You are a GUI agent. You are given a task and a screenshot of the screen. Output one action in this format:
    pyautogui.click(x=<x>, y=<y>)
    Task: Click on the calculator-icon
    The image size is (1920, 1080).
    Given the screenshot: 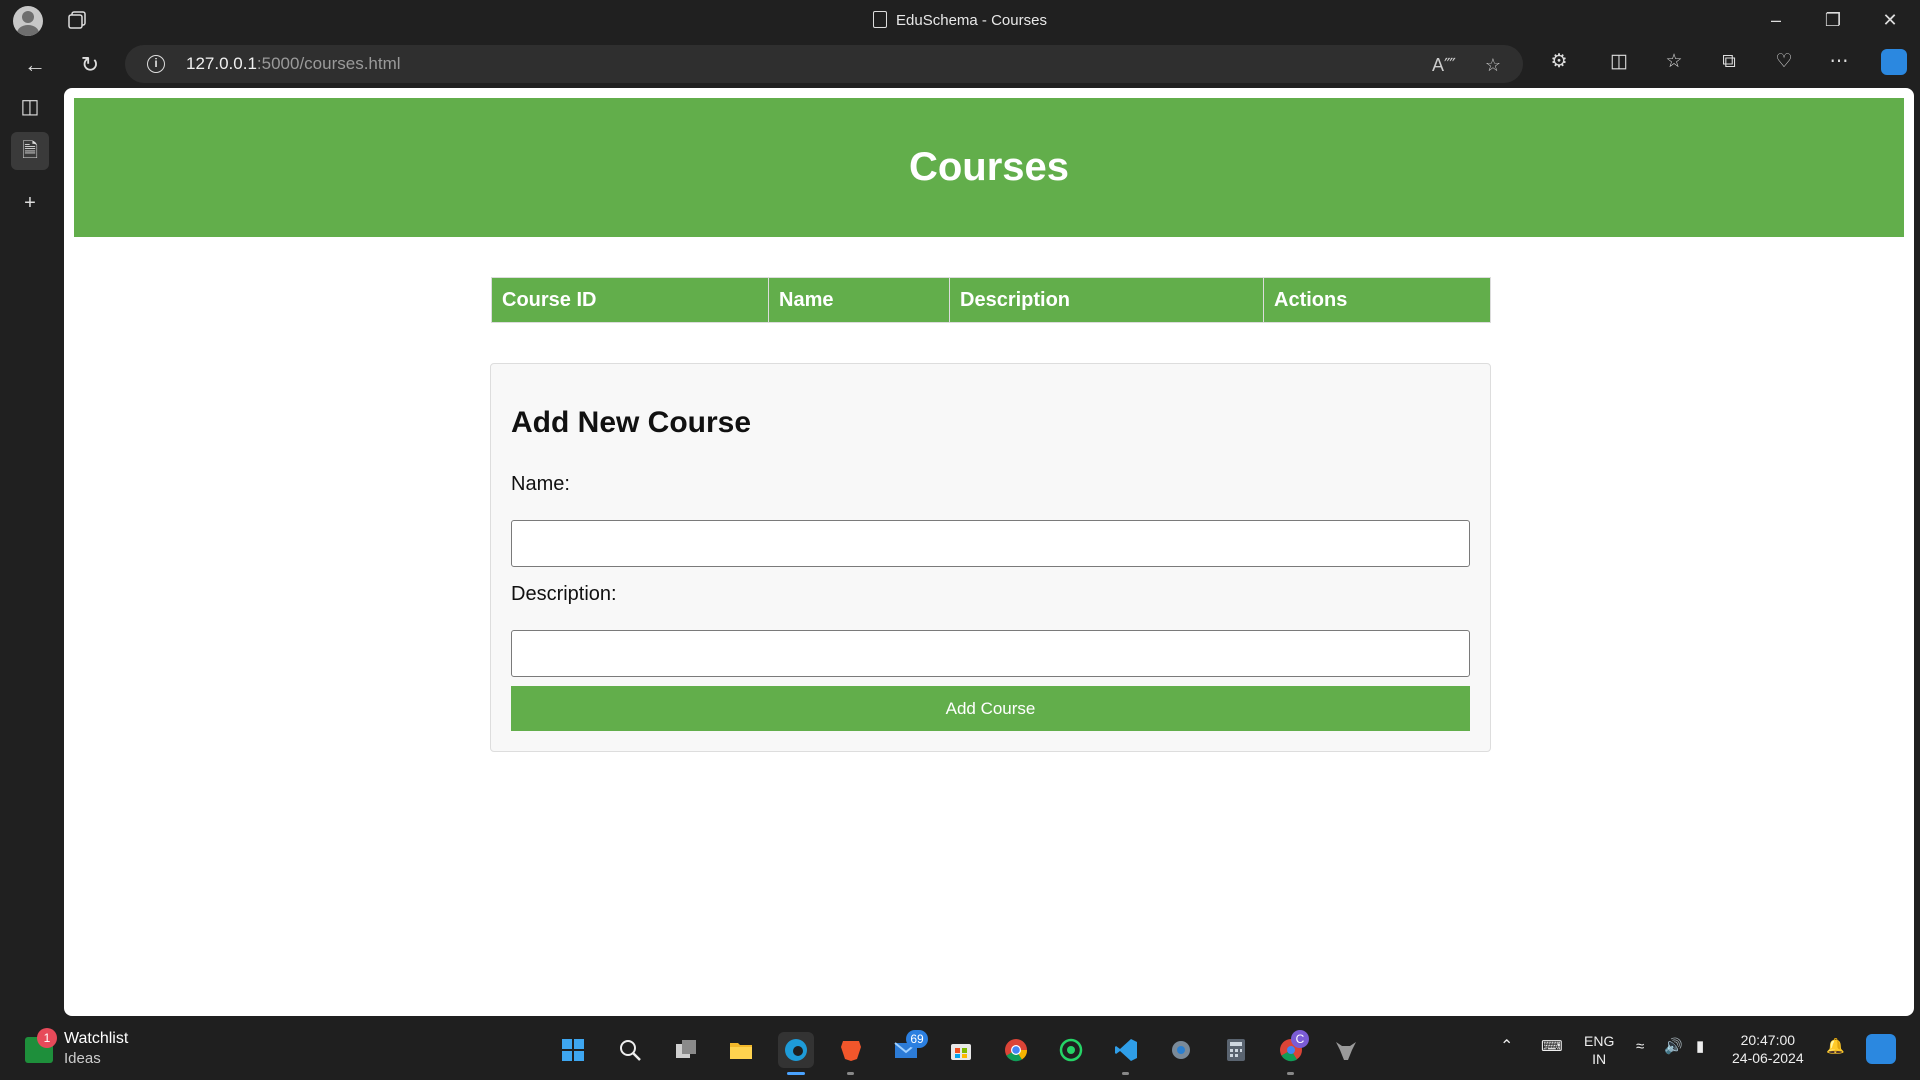 What is the action you would take?
    pyautogui.click(x=1236, y=1050)
    